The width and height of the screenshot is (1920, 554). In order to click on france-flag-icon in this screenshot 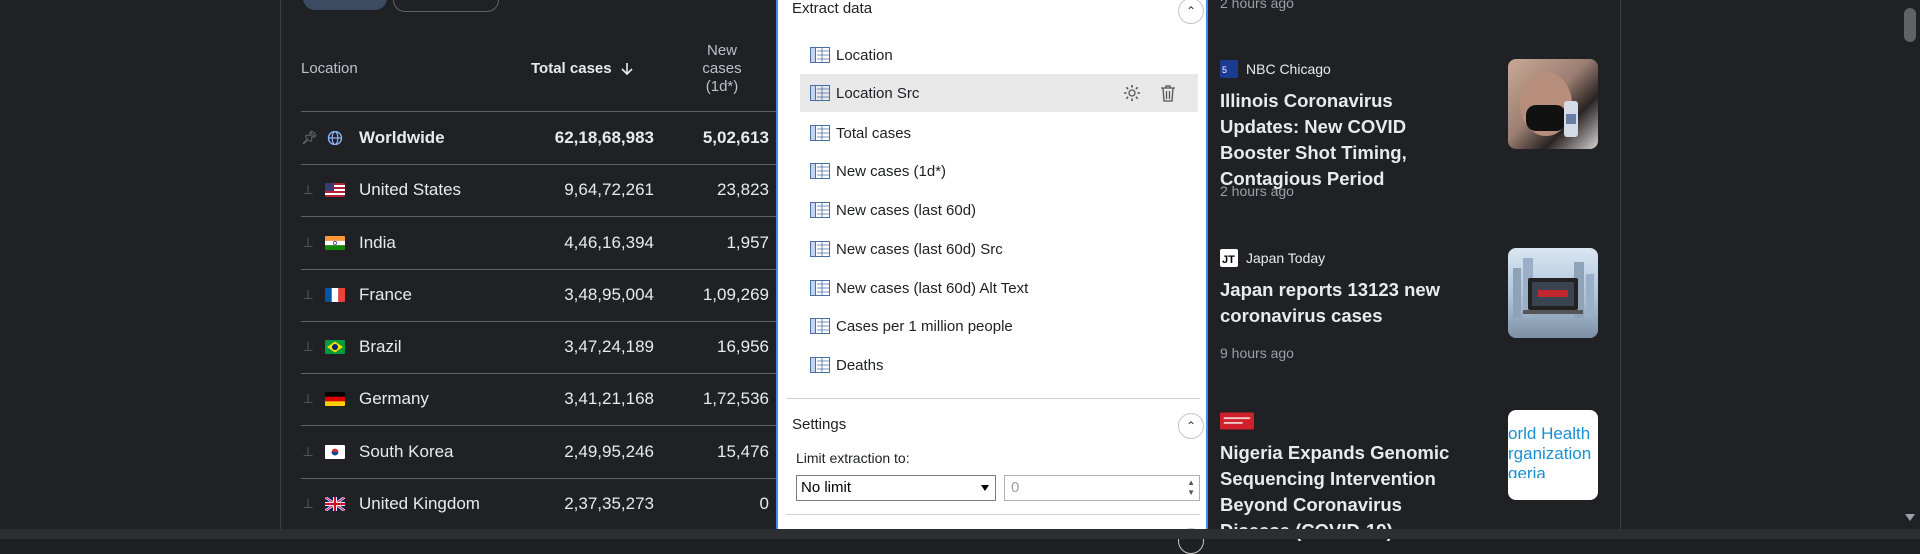, I will do `click(335, 295)`.